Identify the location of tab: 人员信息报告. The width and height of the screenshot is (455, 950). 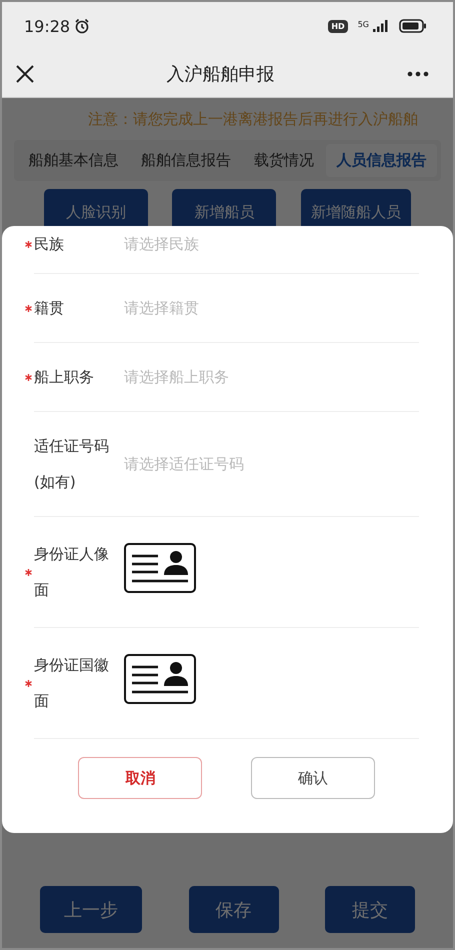
(381, 160).